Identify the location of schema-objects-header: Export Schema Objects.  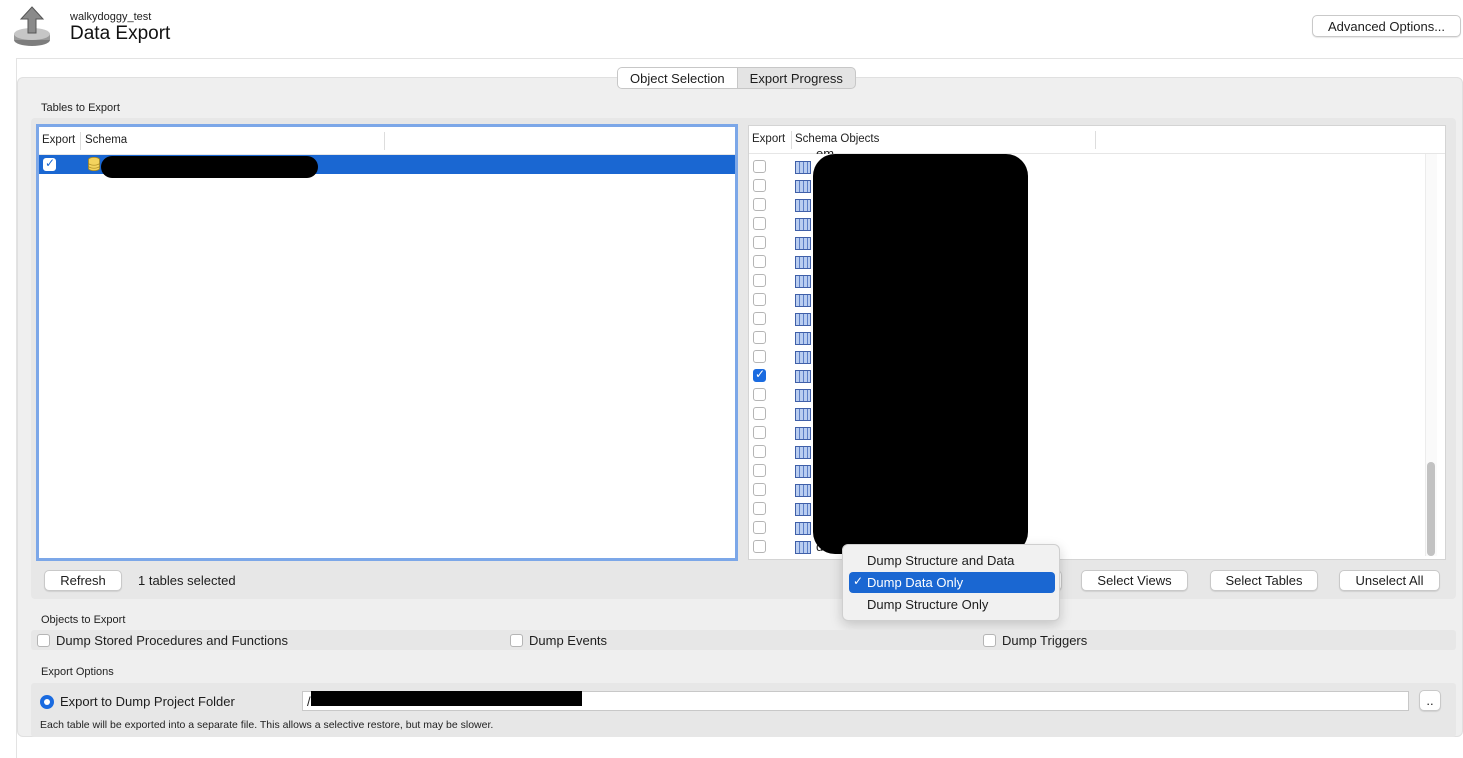
(1097, 140).